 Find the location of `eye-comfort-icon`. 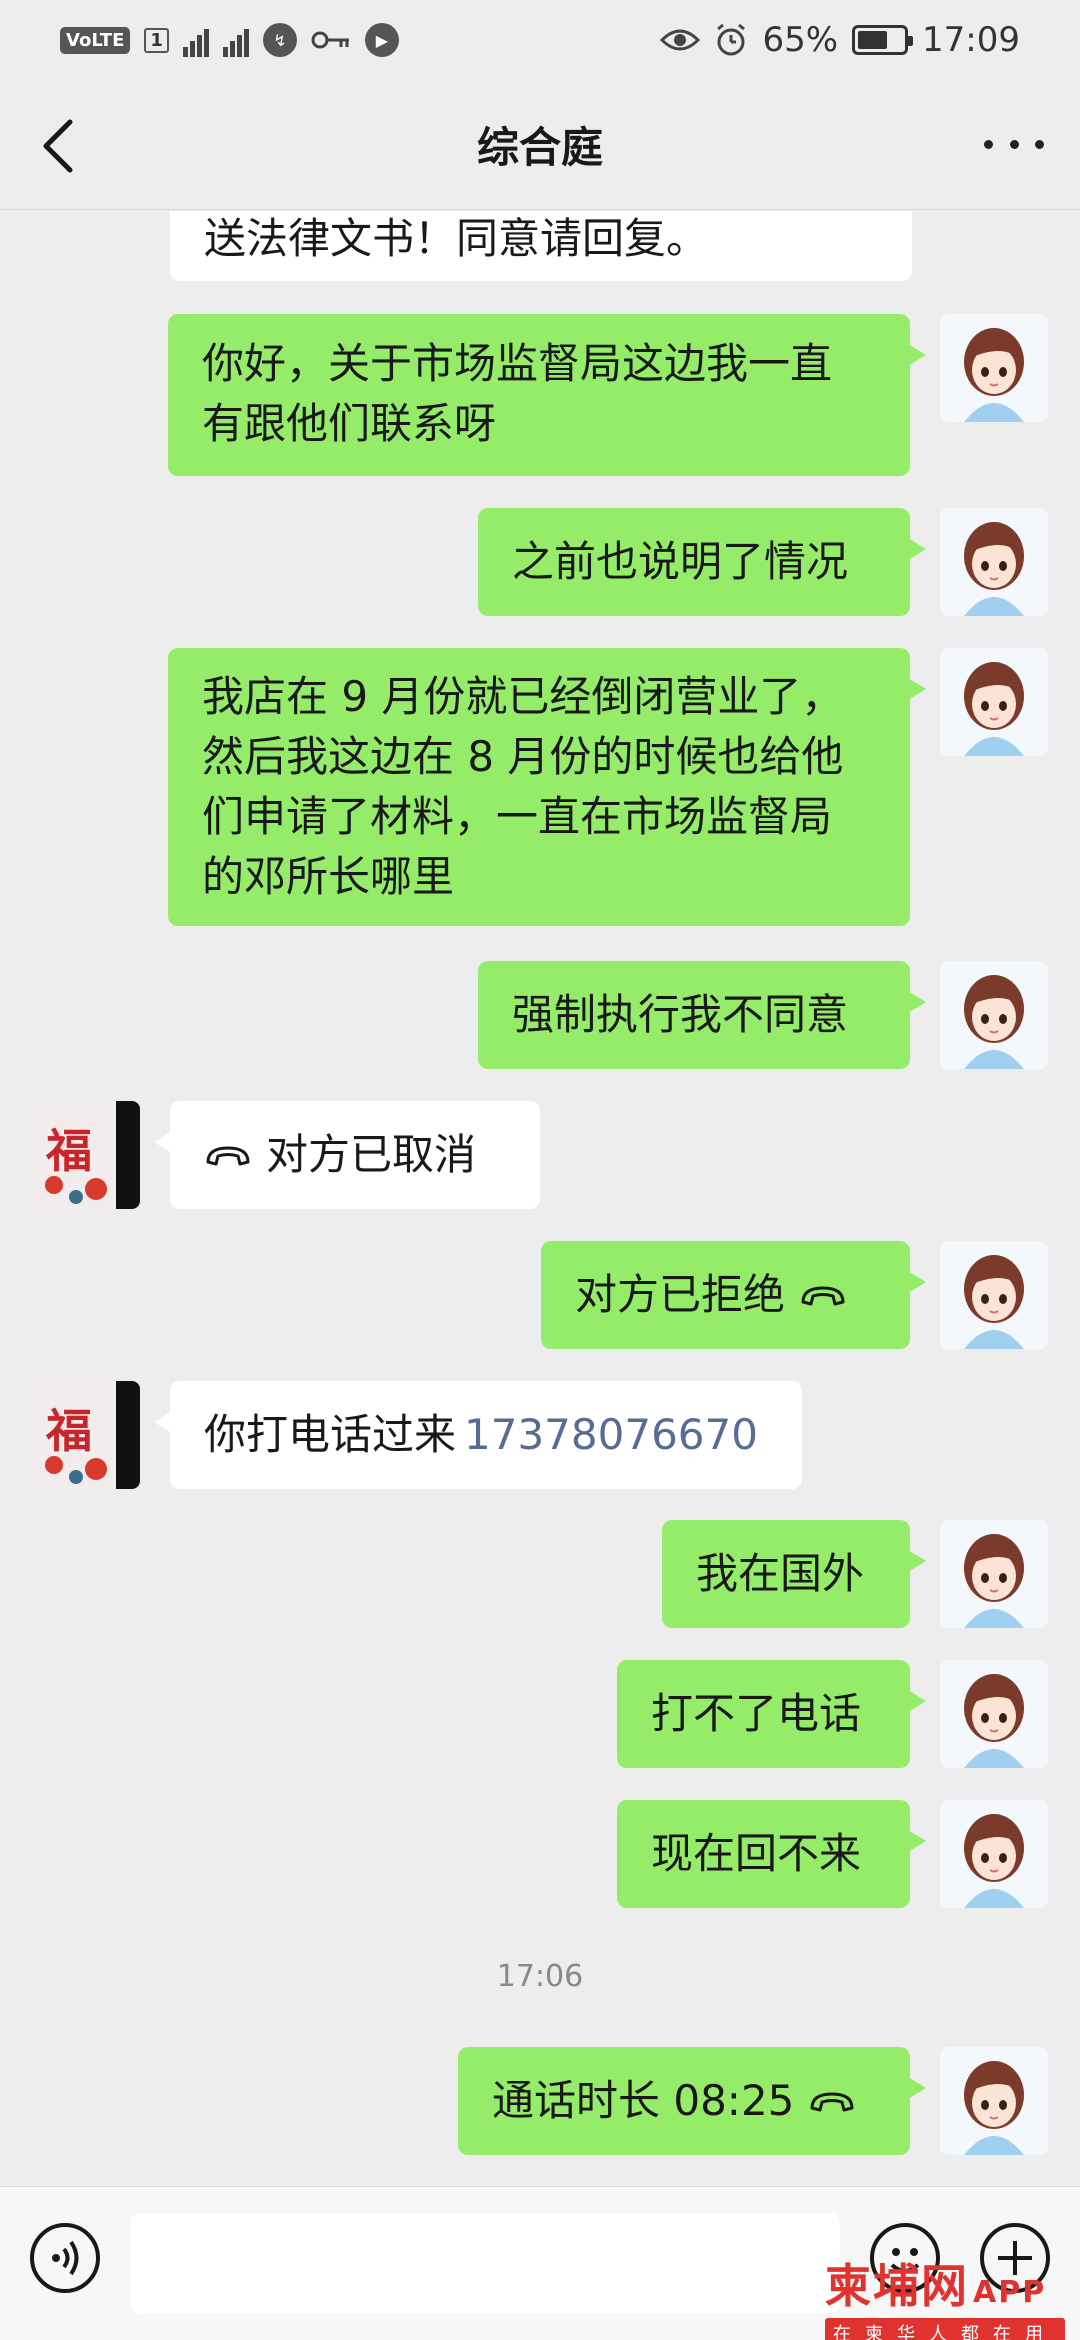

eye-comfort-icon is located at coordinates (680, 40).